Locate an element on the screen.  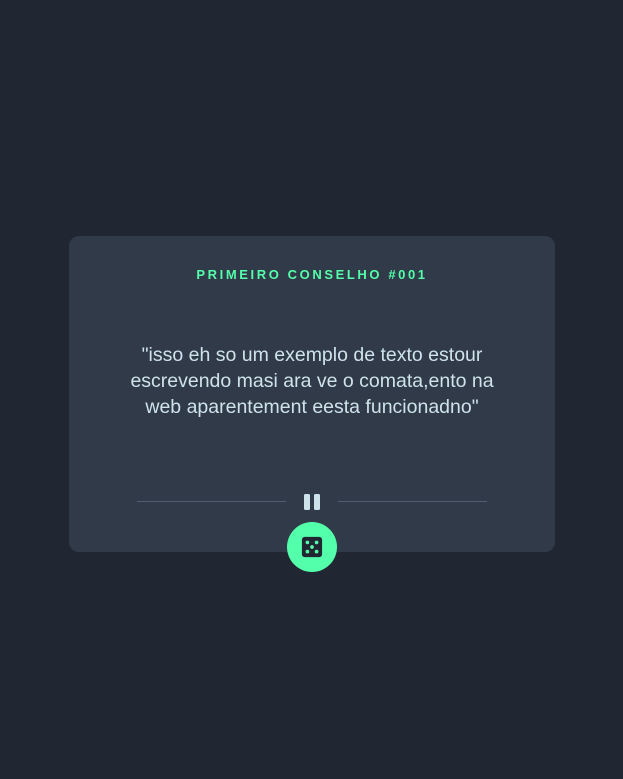
pause-icon is located at coordinates (312, 502).